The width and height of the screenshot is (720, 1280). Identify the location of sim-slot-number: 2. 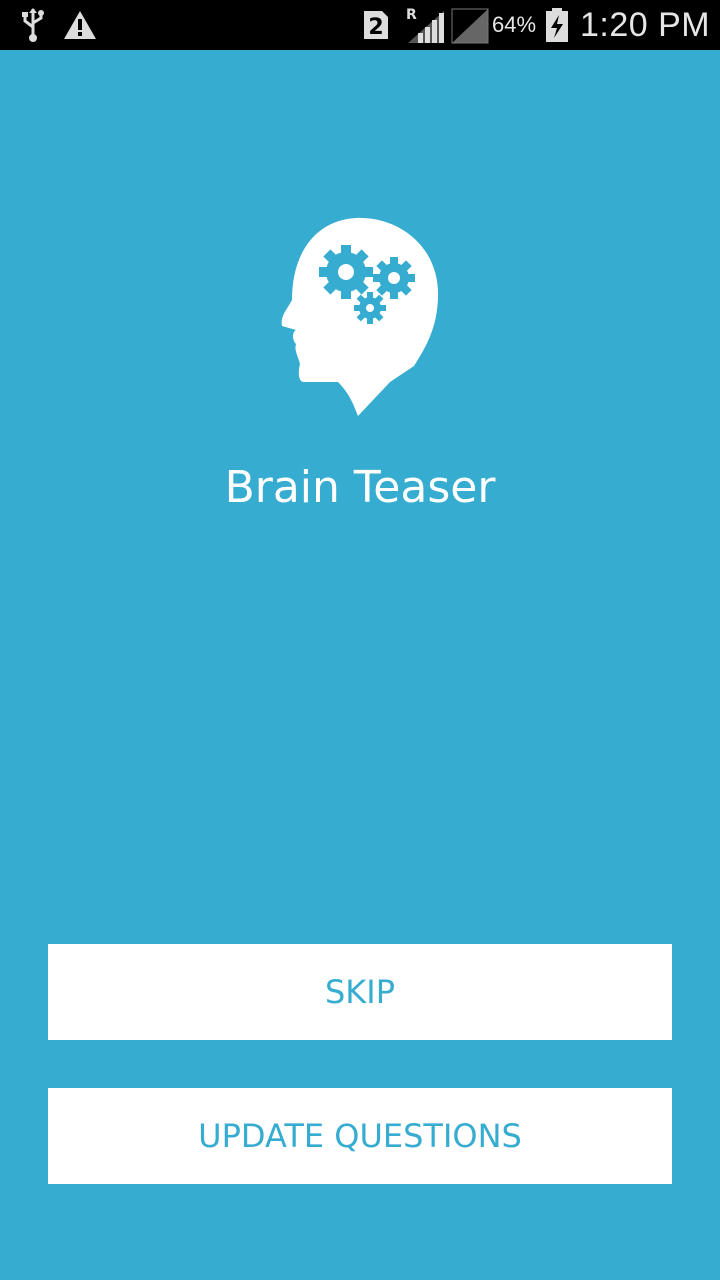
(375, 27).